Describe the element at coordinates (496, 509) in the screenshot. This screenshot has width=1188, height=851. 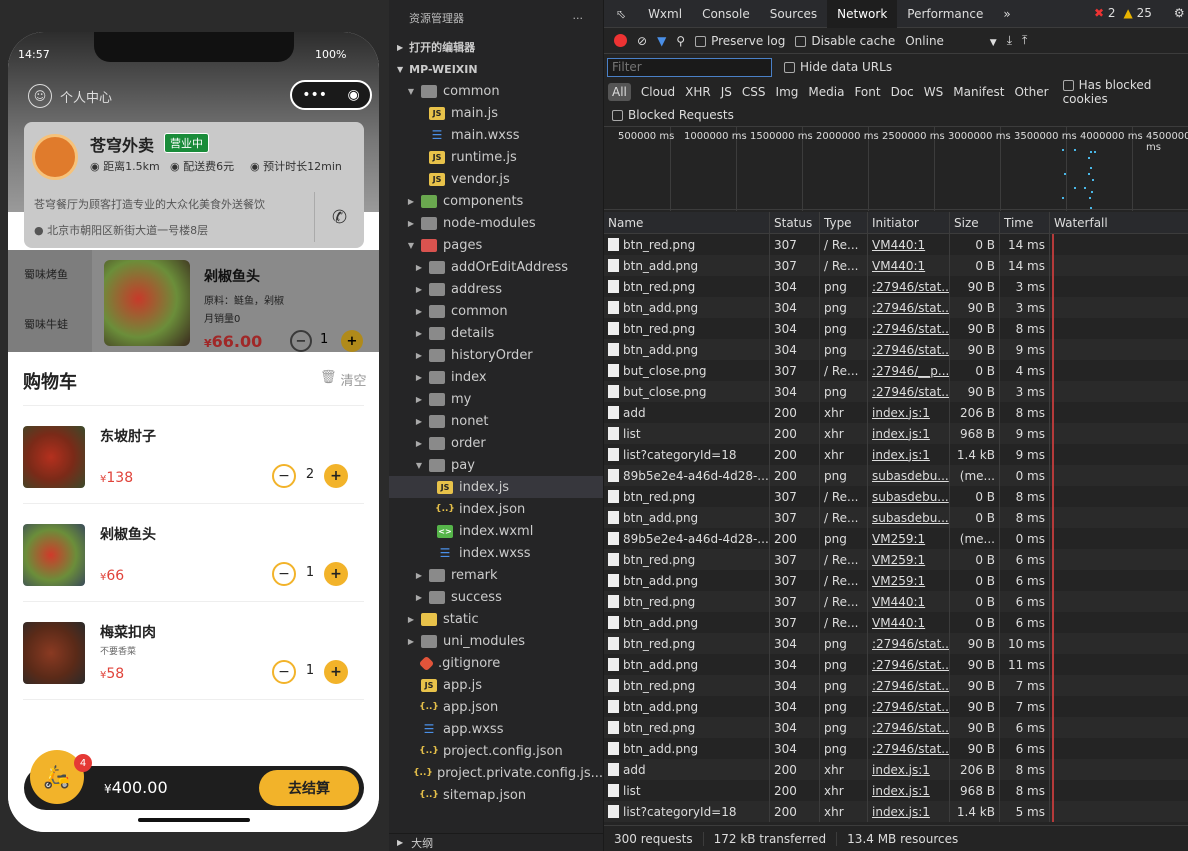
I see `tree-item: {..} index.json` at that location.